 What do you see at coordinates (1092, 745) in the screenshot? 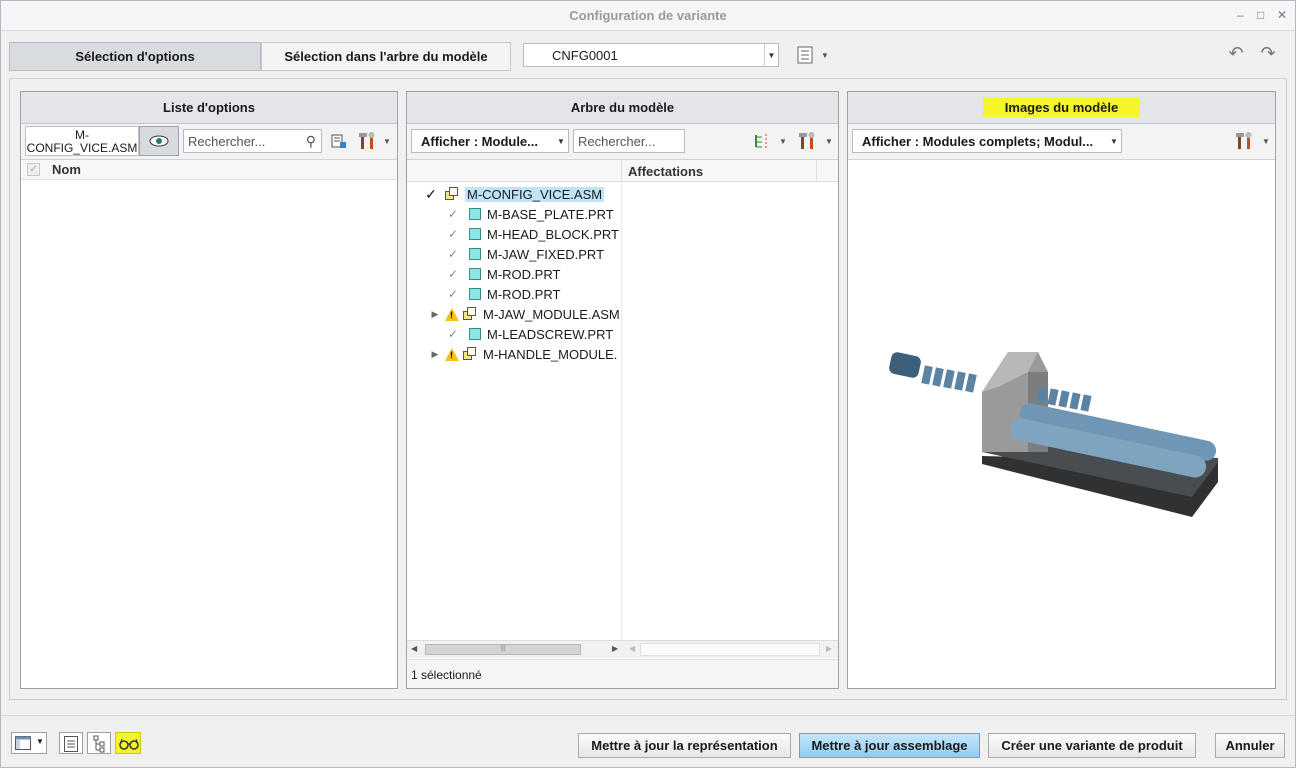
I see `create-variant-button: Créer une variante de produit` at bounding box center [1092, 745].